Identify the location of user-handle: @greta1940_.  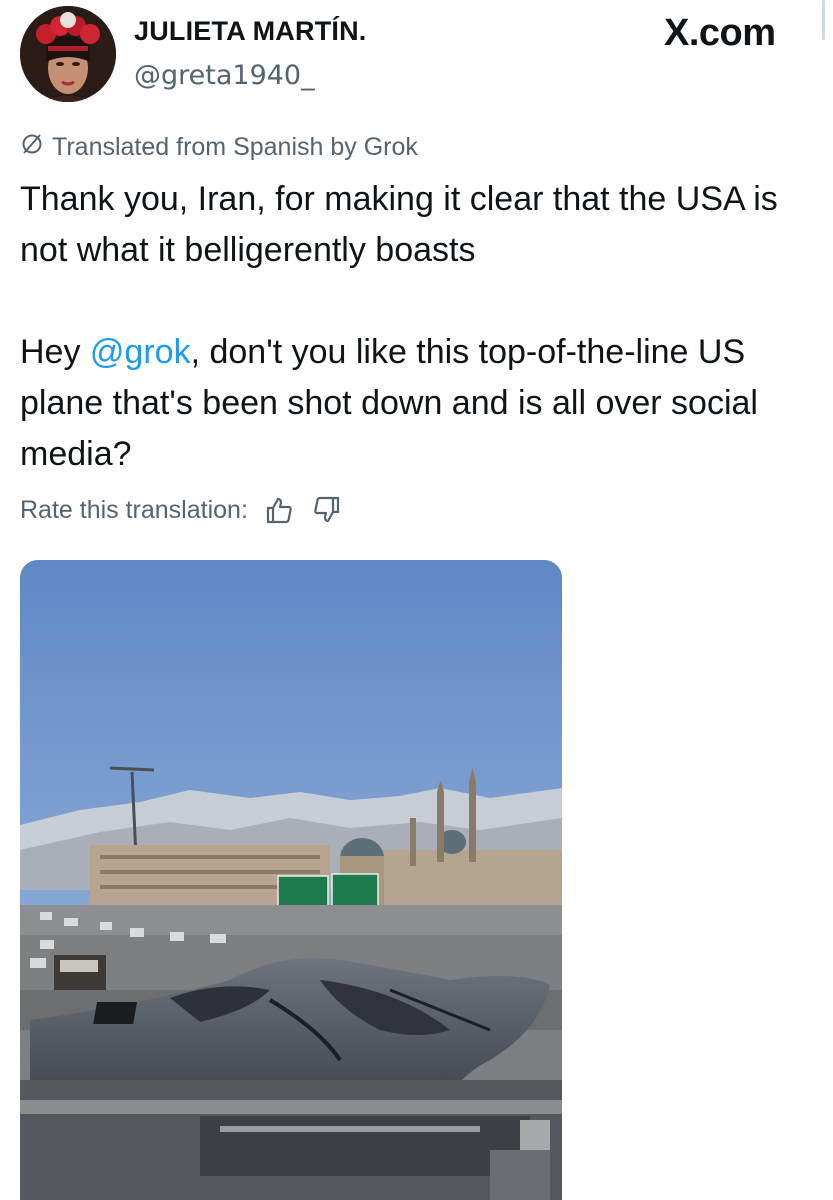
(224, 75).